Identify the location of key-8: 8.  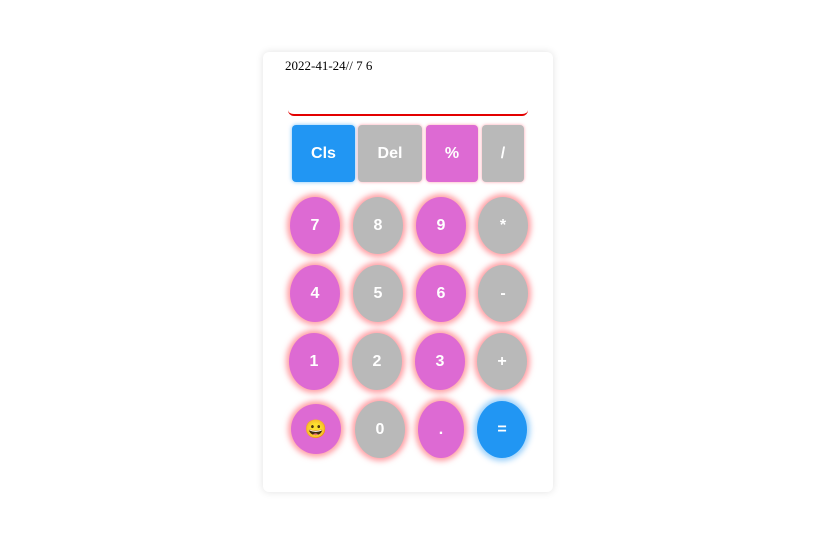
(378, 225).